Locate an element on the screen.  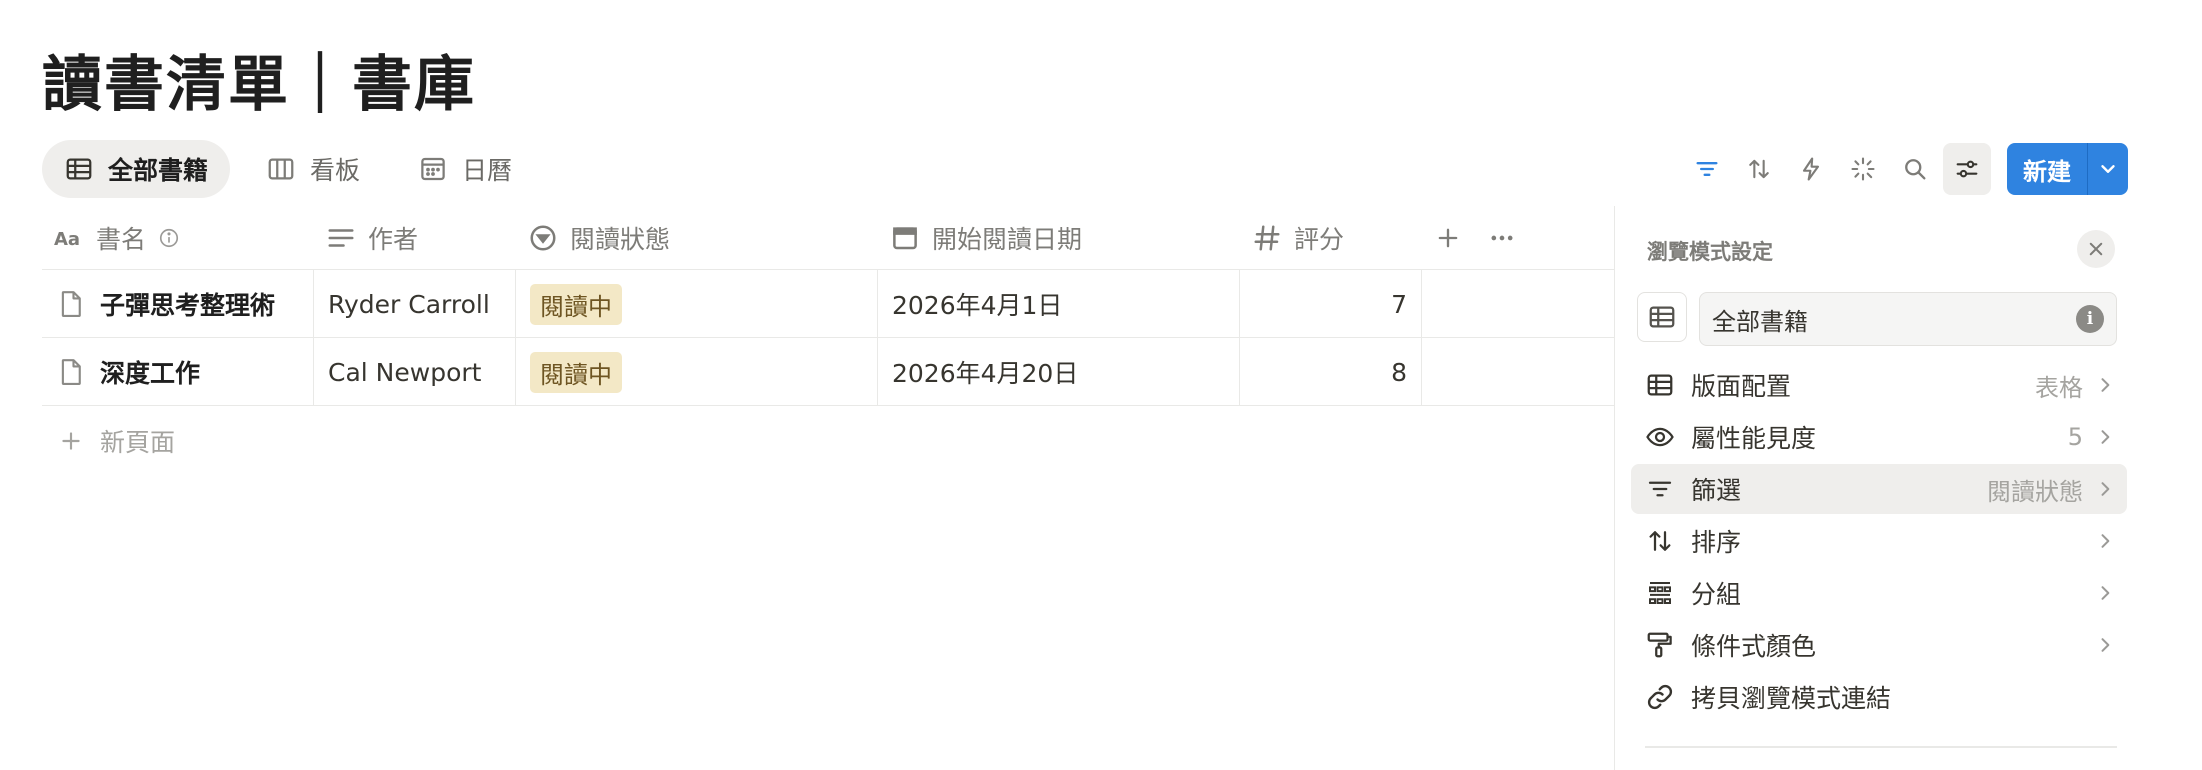
sort-button is located at coordinates (1759, 169).